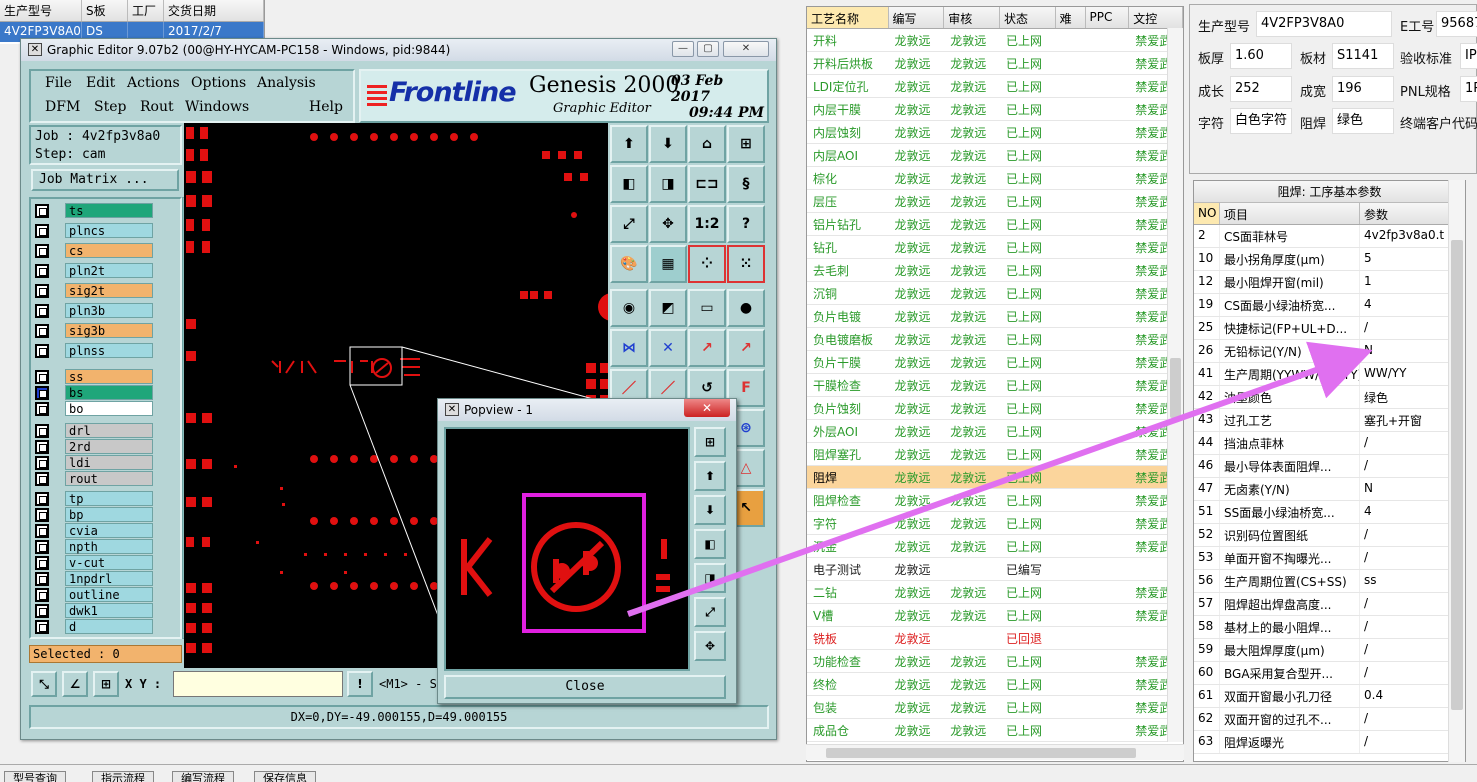  What do you see at coordinates (629, 348) in the screenshot?
I see `connect-icon: ⋈` at bounding box center [629, 348].